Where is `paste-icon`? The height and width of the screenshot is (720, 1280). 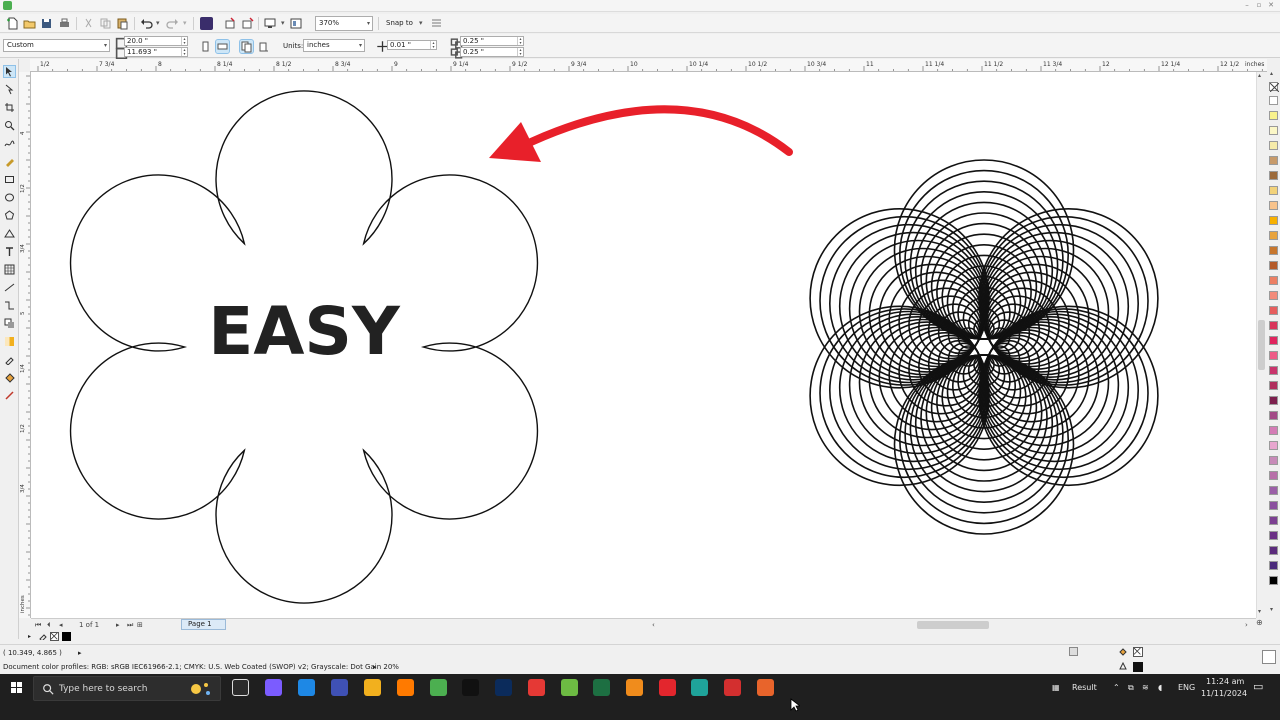 paste-icon is located at coordinates (122, 23).